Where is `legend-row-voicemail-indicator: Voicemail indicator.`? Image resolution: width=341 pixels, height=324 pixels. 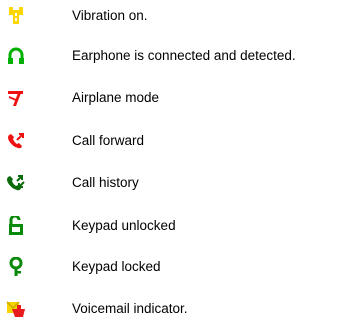 legend-row-voicemail-indicator: Voicemail indicator. is located at coordinates (170, 309).